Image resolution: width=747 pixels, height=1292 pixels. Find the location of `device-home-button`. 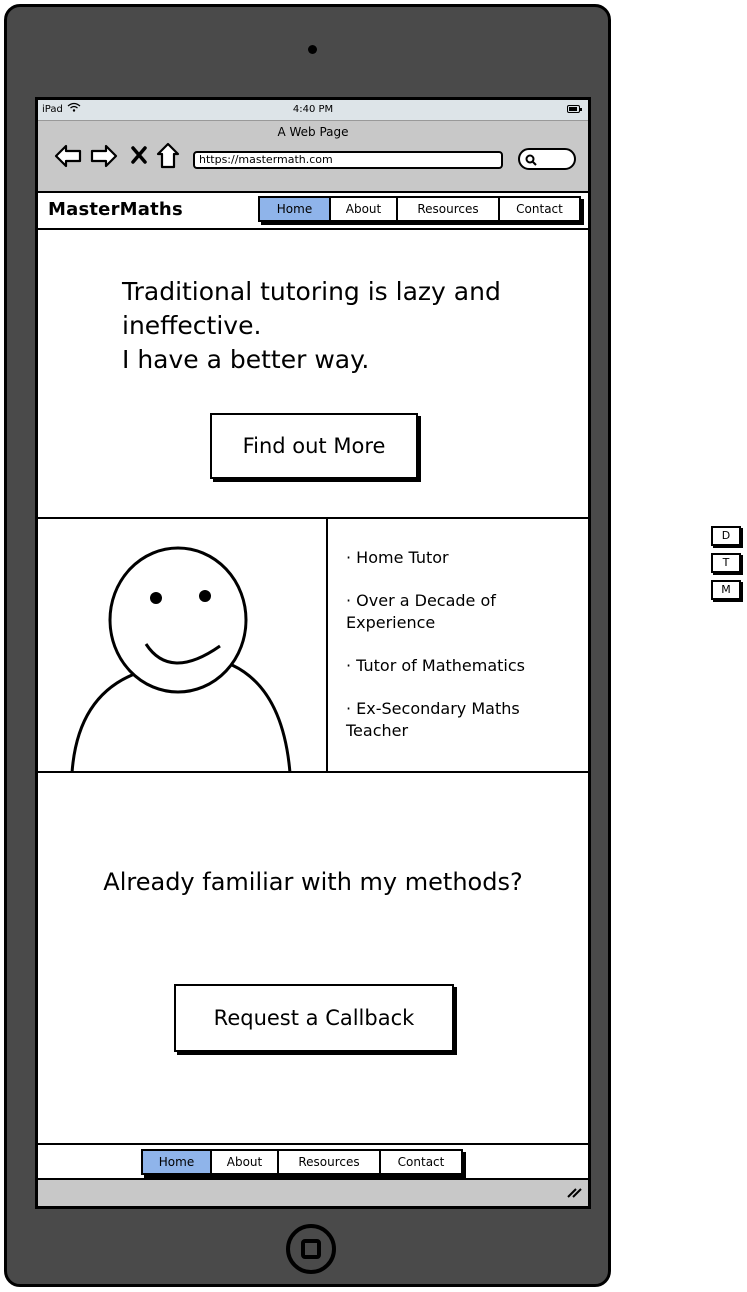

device-home-button is located at coordinates (311, 1249).